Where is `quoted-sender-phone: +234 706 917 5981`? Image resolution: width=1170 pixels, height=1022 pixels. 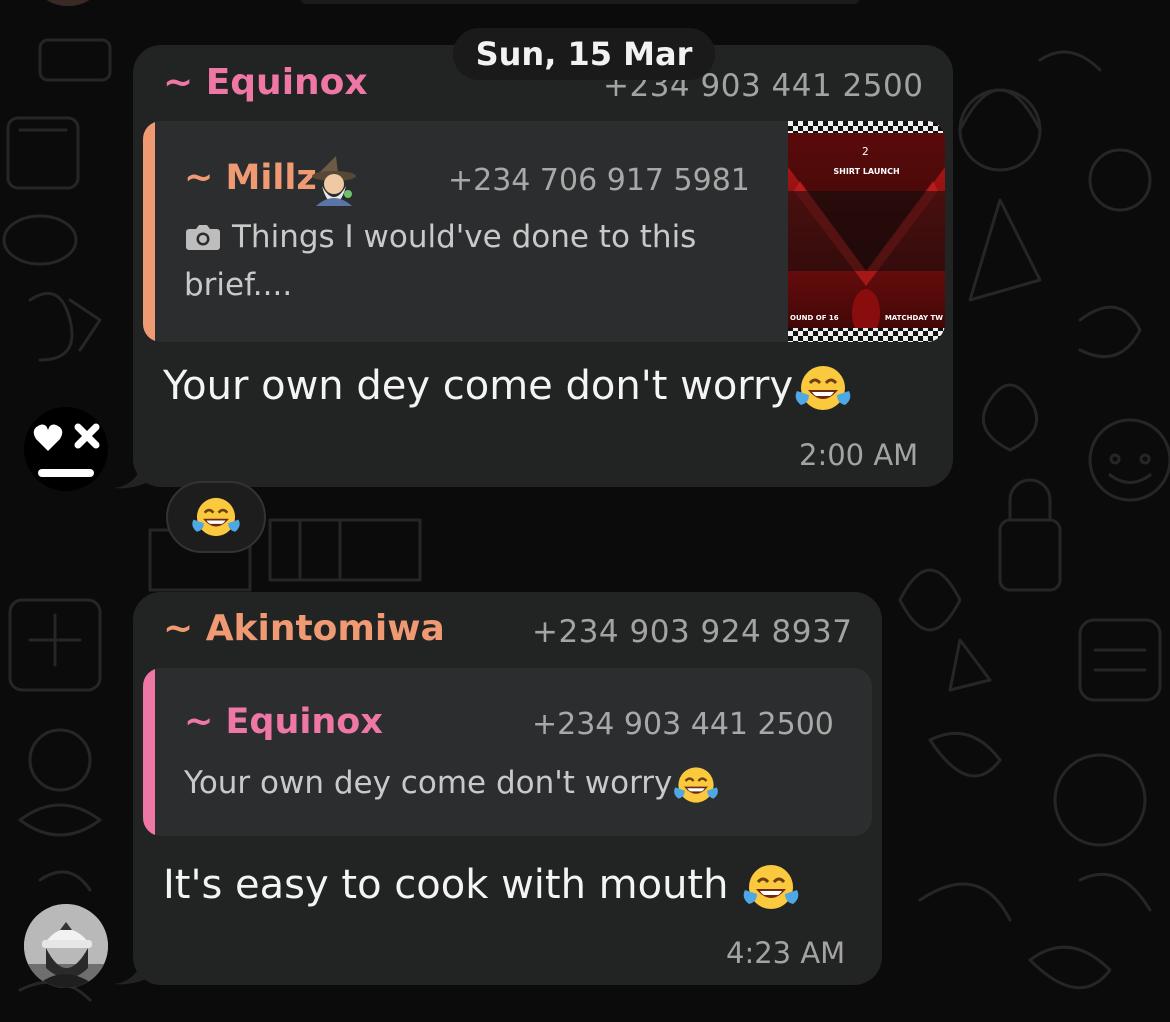
quoted-sender-phone: +234 706 917 5981 is located at coordinates (599, 180).